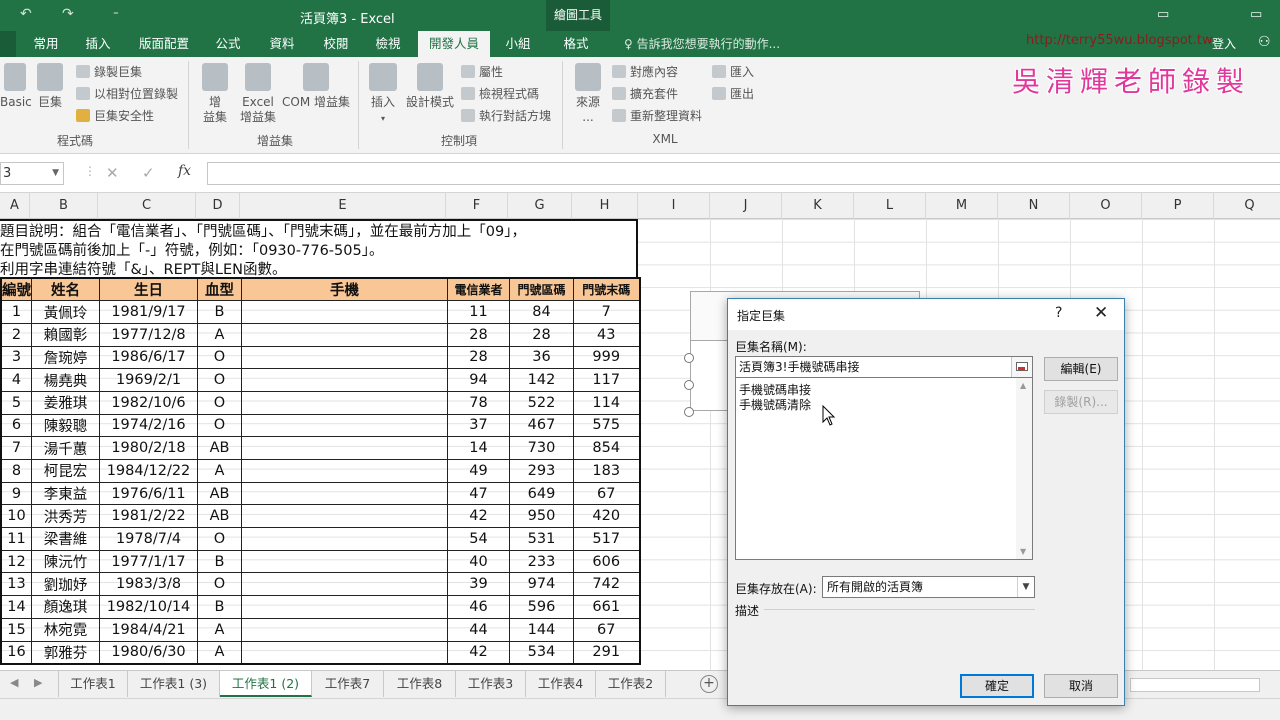  I want to click on cell-carrier: 44, so click(478, 629).